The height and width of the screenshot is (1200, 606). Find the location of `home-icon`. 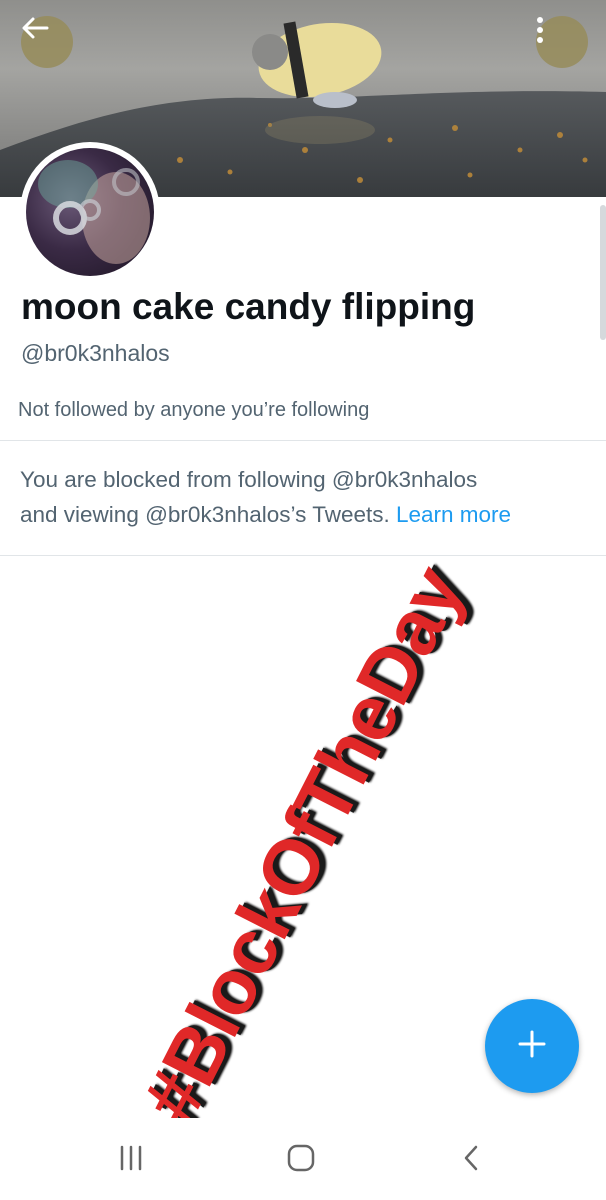

home-icon is located at coordinates (301, 1160).